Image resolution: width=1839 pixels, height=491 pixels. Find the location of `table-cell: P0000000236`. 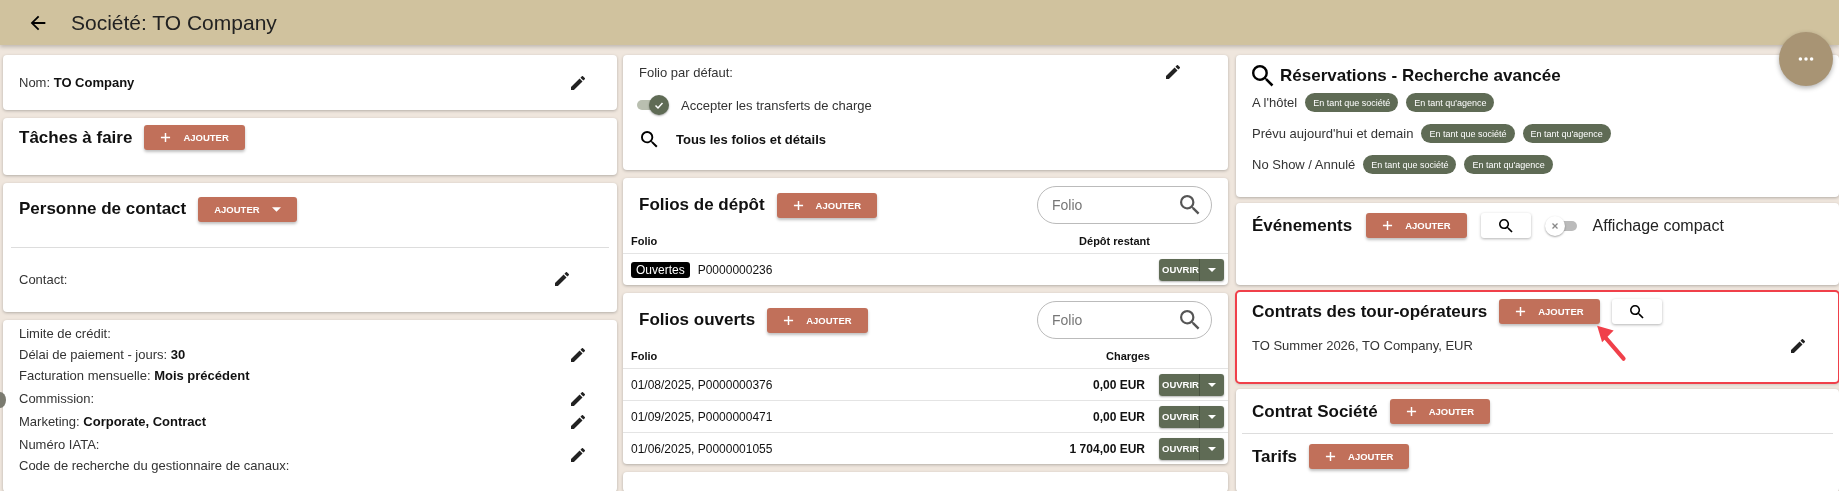

table-cell: P0000000236 is located at coordinates (735, 269).